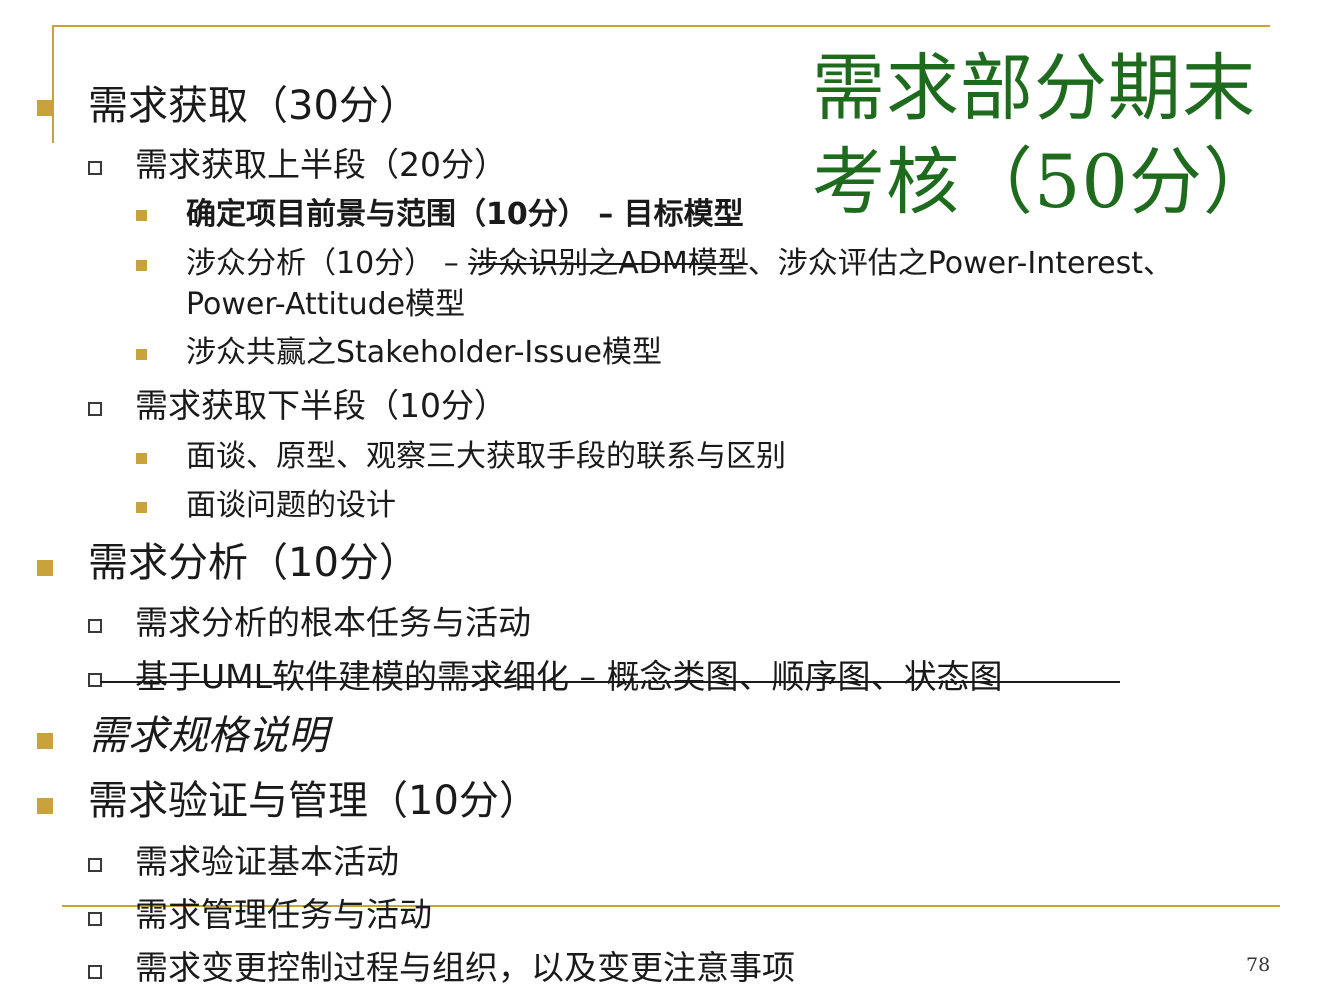 This screenshot has width=1336, height=997. Describe the element at coordinates (313, 801) in the screenshot. I see `item-text: 需求验证与管理（10分）` at that location.